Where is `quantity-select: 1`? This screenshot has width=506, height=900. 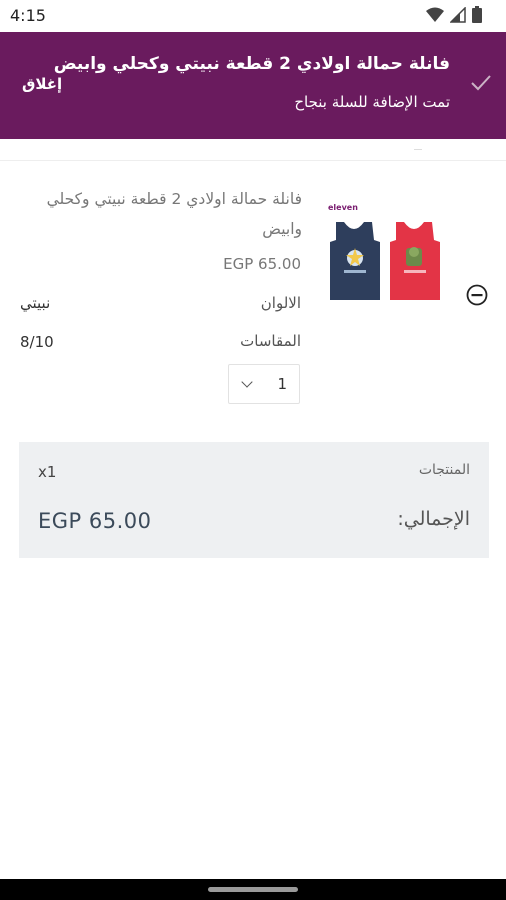
quantity-select: 1 is located at coordinates (264, 384).